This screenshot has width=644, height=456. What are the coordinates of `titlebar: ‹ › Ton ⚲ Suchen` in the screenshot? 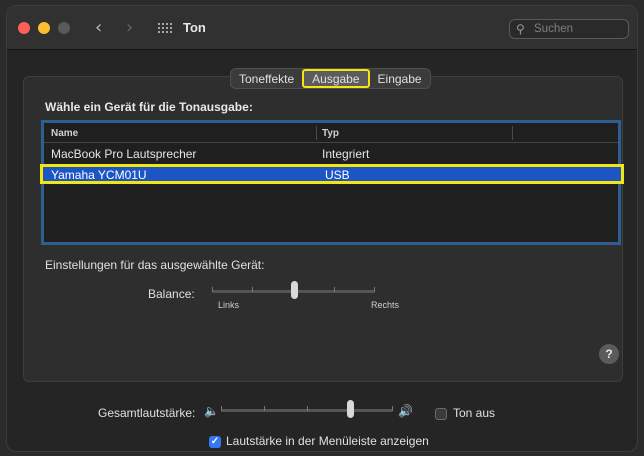 It's located at (322, 28).